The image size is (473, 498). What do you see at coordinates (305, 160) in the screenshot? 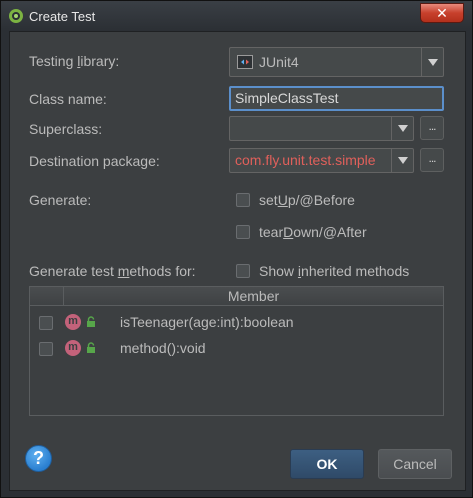
I see `destination-package-value: com.fly.unit.test.simple` at bounding box center [305, 160].